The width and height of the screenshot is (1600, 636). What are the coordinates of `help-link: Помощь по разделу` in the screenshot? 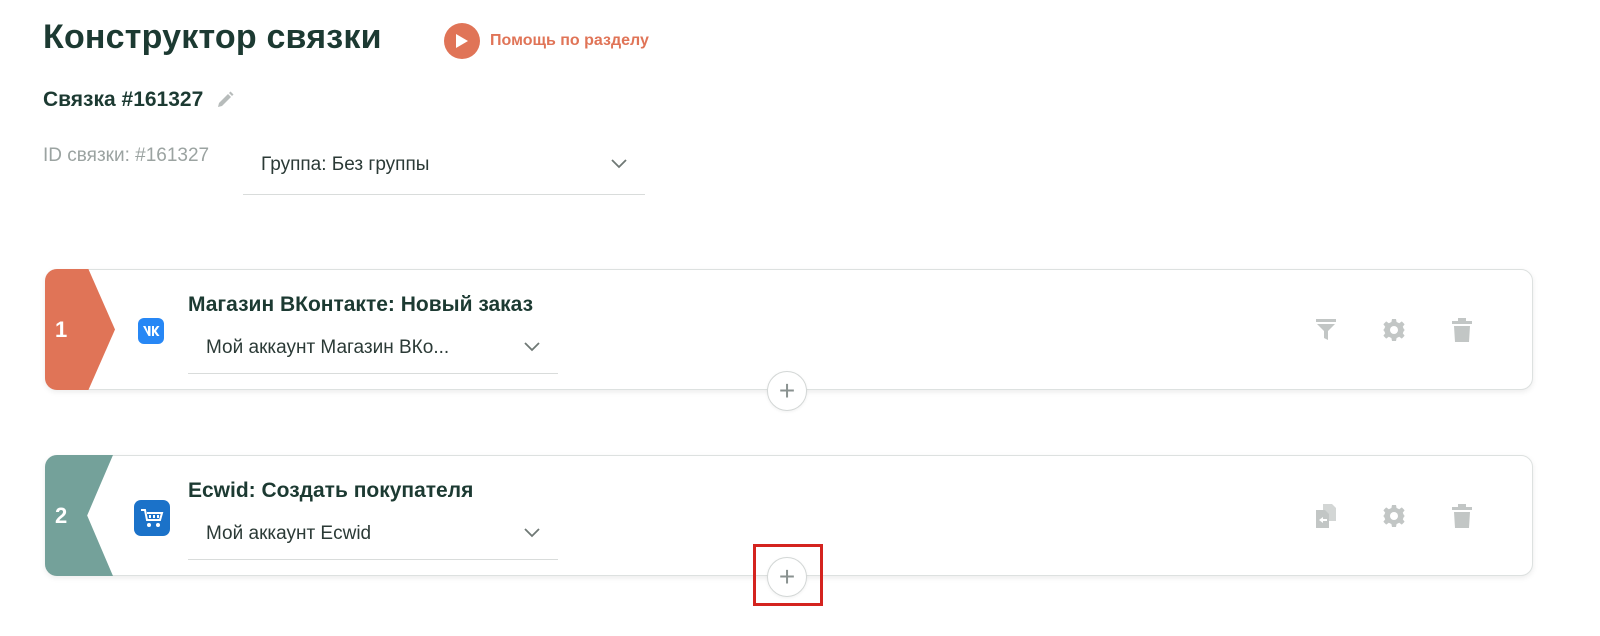 It's located at (546, 41).